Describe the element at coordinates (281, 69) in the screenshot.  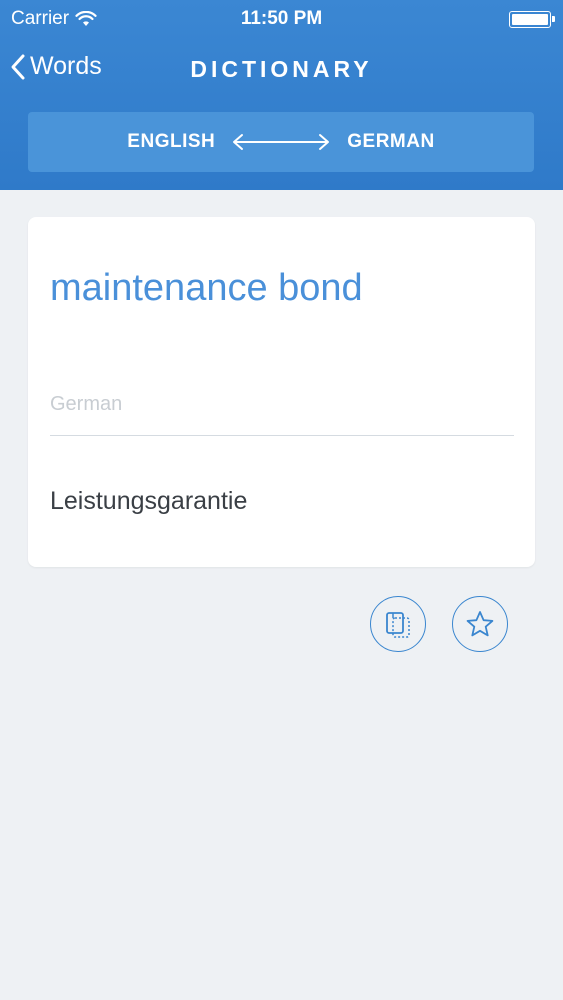
I see `page-title: DICTIONARY` at that location.